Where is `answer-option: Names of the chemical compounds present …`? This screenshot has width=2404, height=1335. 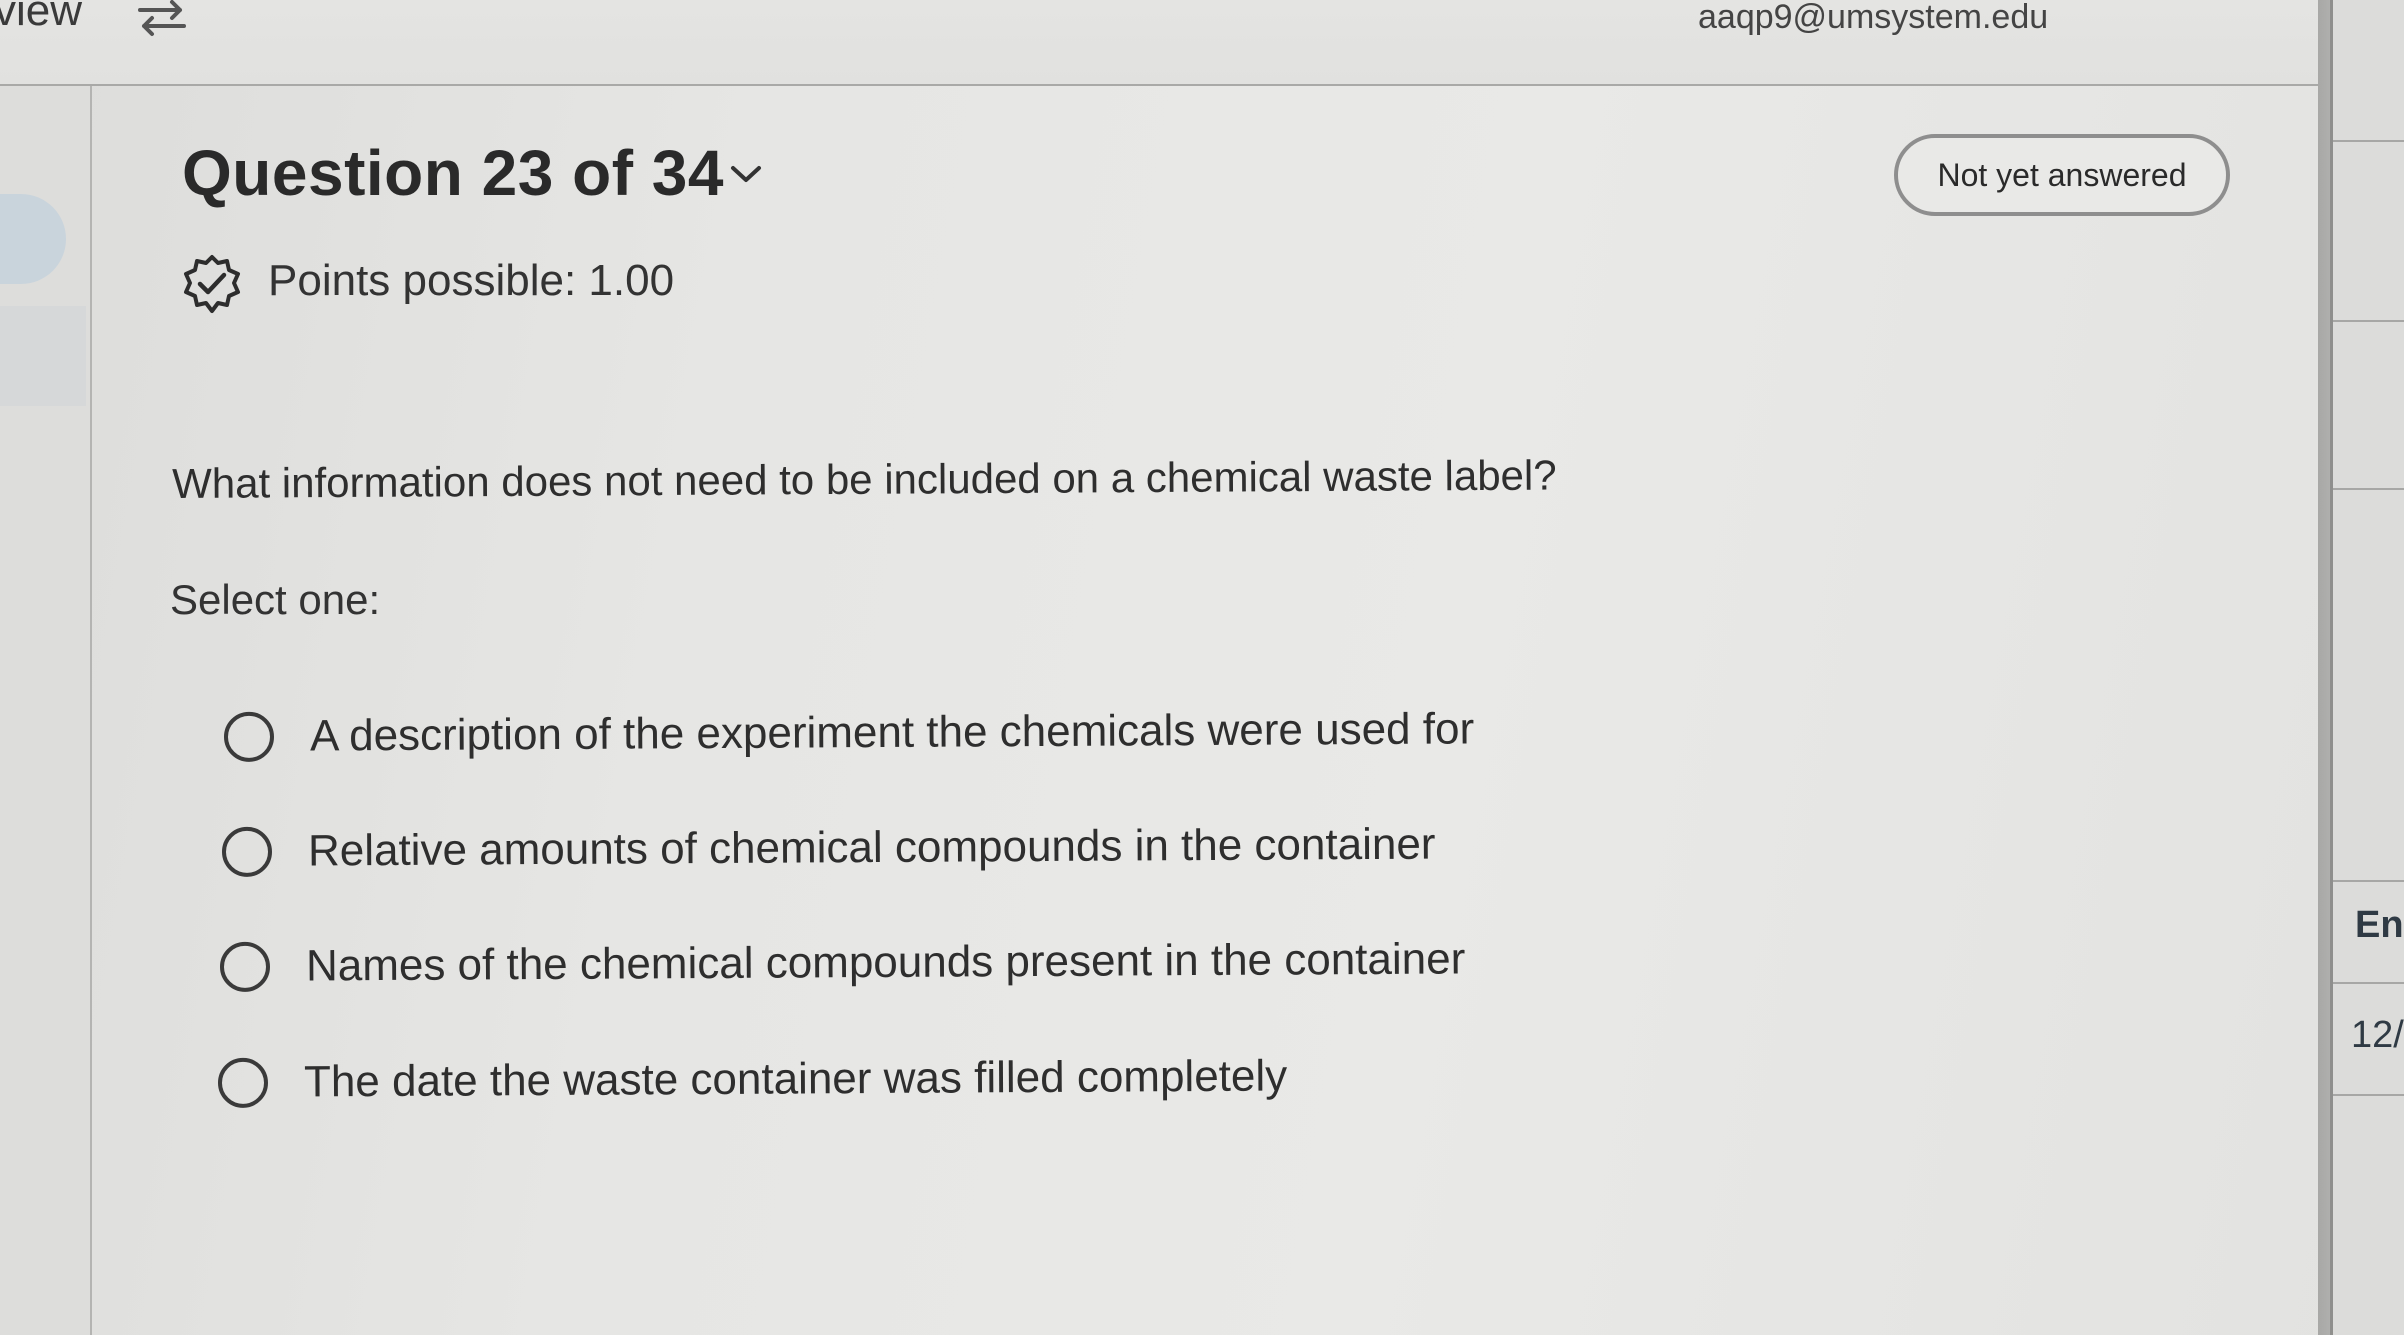 answer-option: Names of the chemical compounds present … is located at coordinates (842, 963).